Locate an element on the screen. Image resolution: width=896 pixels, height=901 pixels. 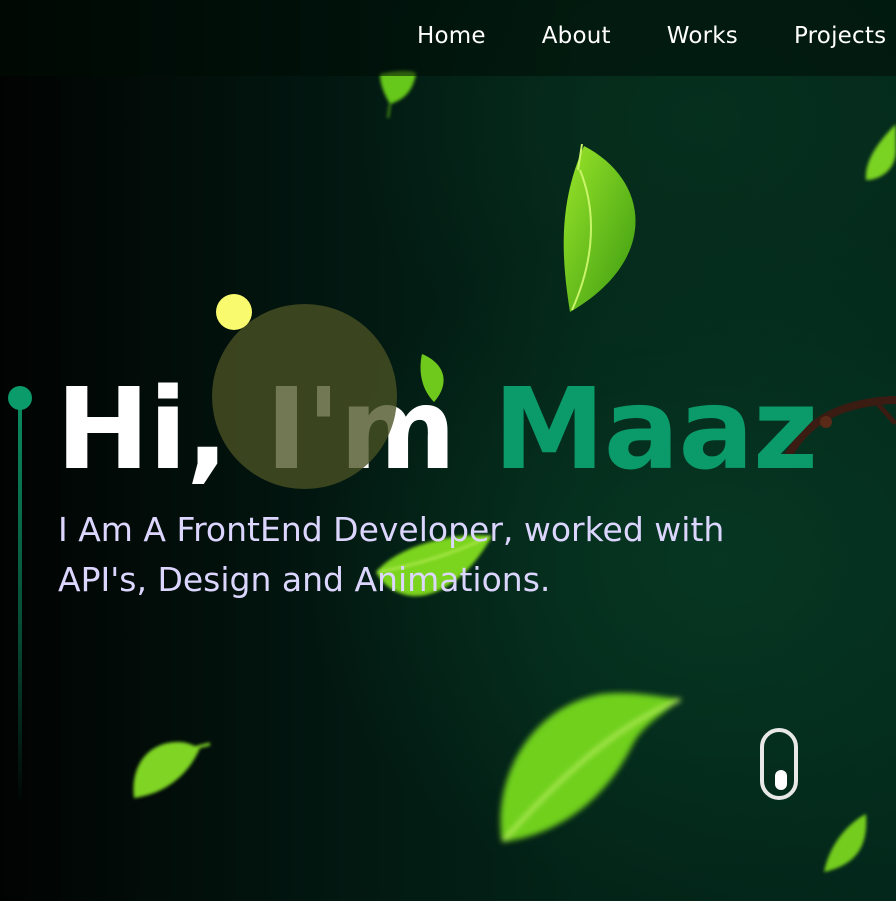
hero-name: Maaz is located at coordinates (655, 430).